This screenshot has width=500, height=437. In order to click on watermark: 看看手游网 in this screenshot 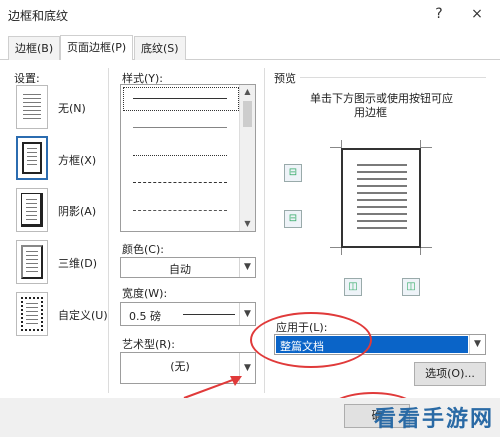, I will do `click(433, 419)`.